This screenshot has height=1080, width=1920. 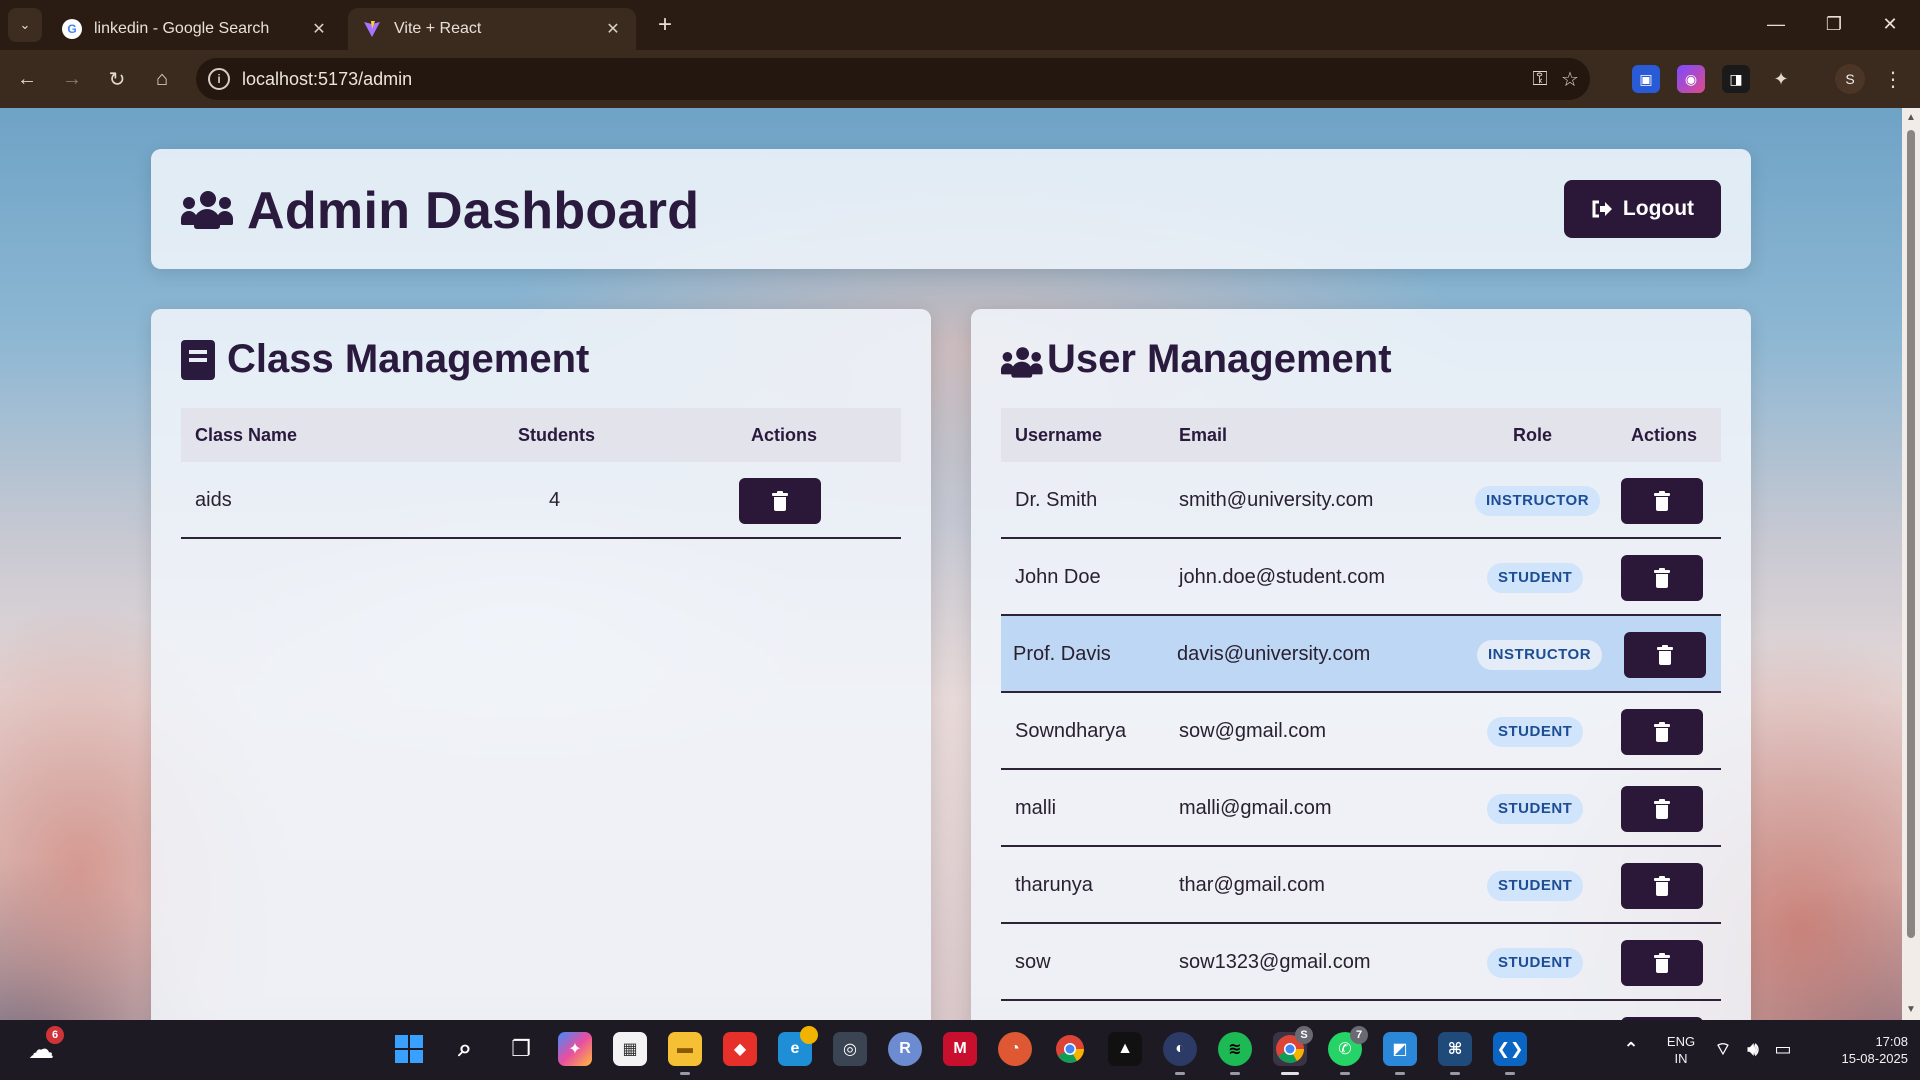 What do you see at coordinates (798, 1046) in the screenshot?
I see `browser-app-icon: e` at bounding box center [798, 1046].